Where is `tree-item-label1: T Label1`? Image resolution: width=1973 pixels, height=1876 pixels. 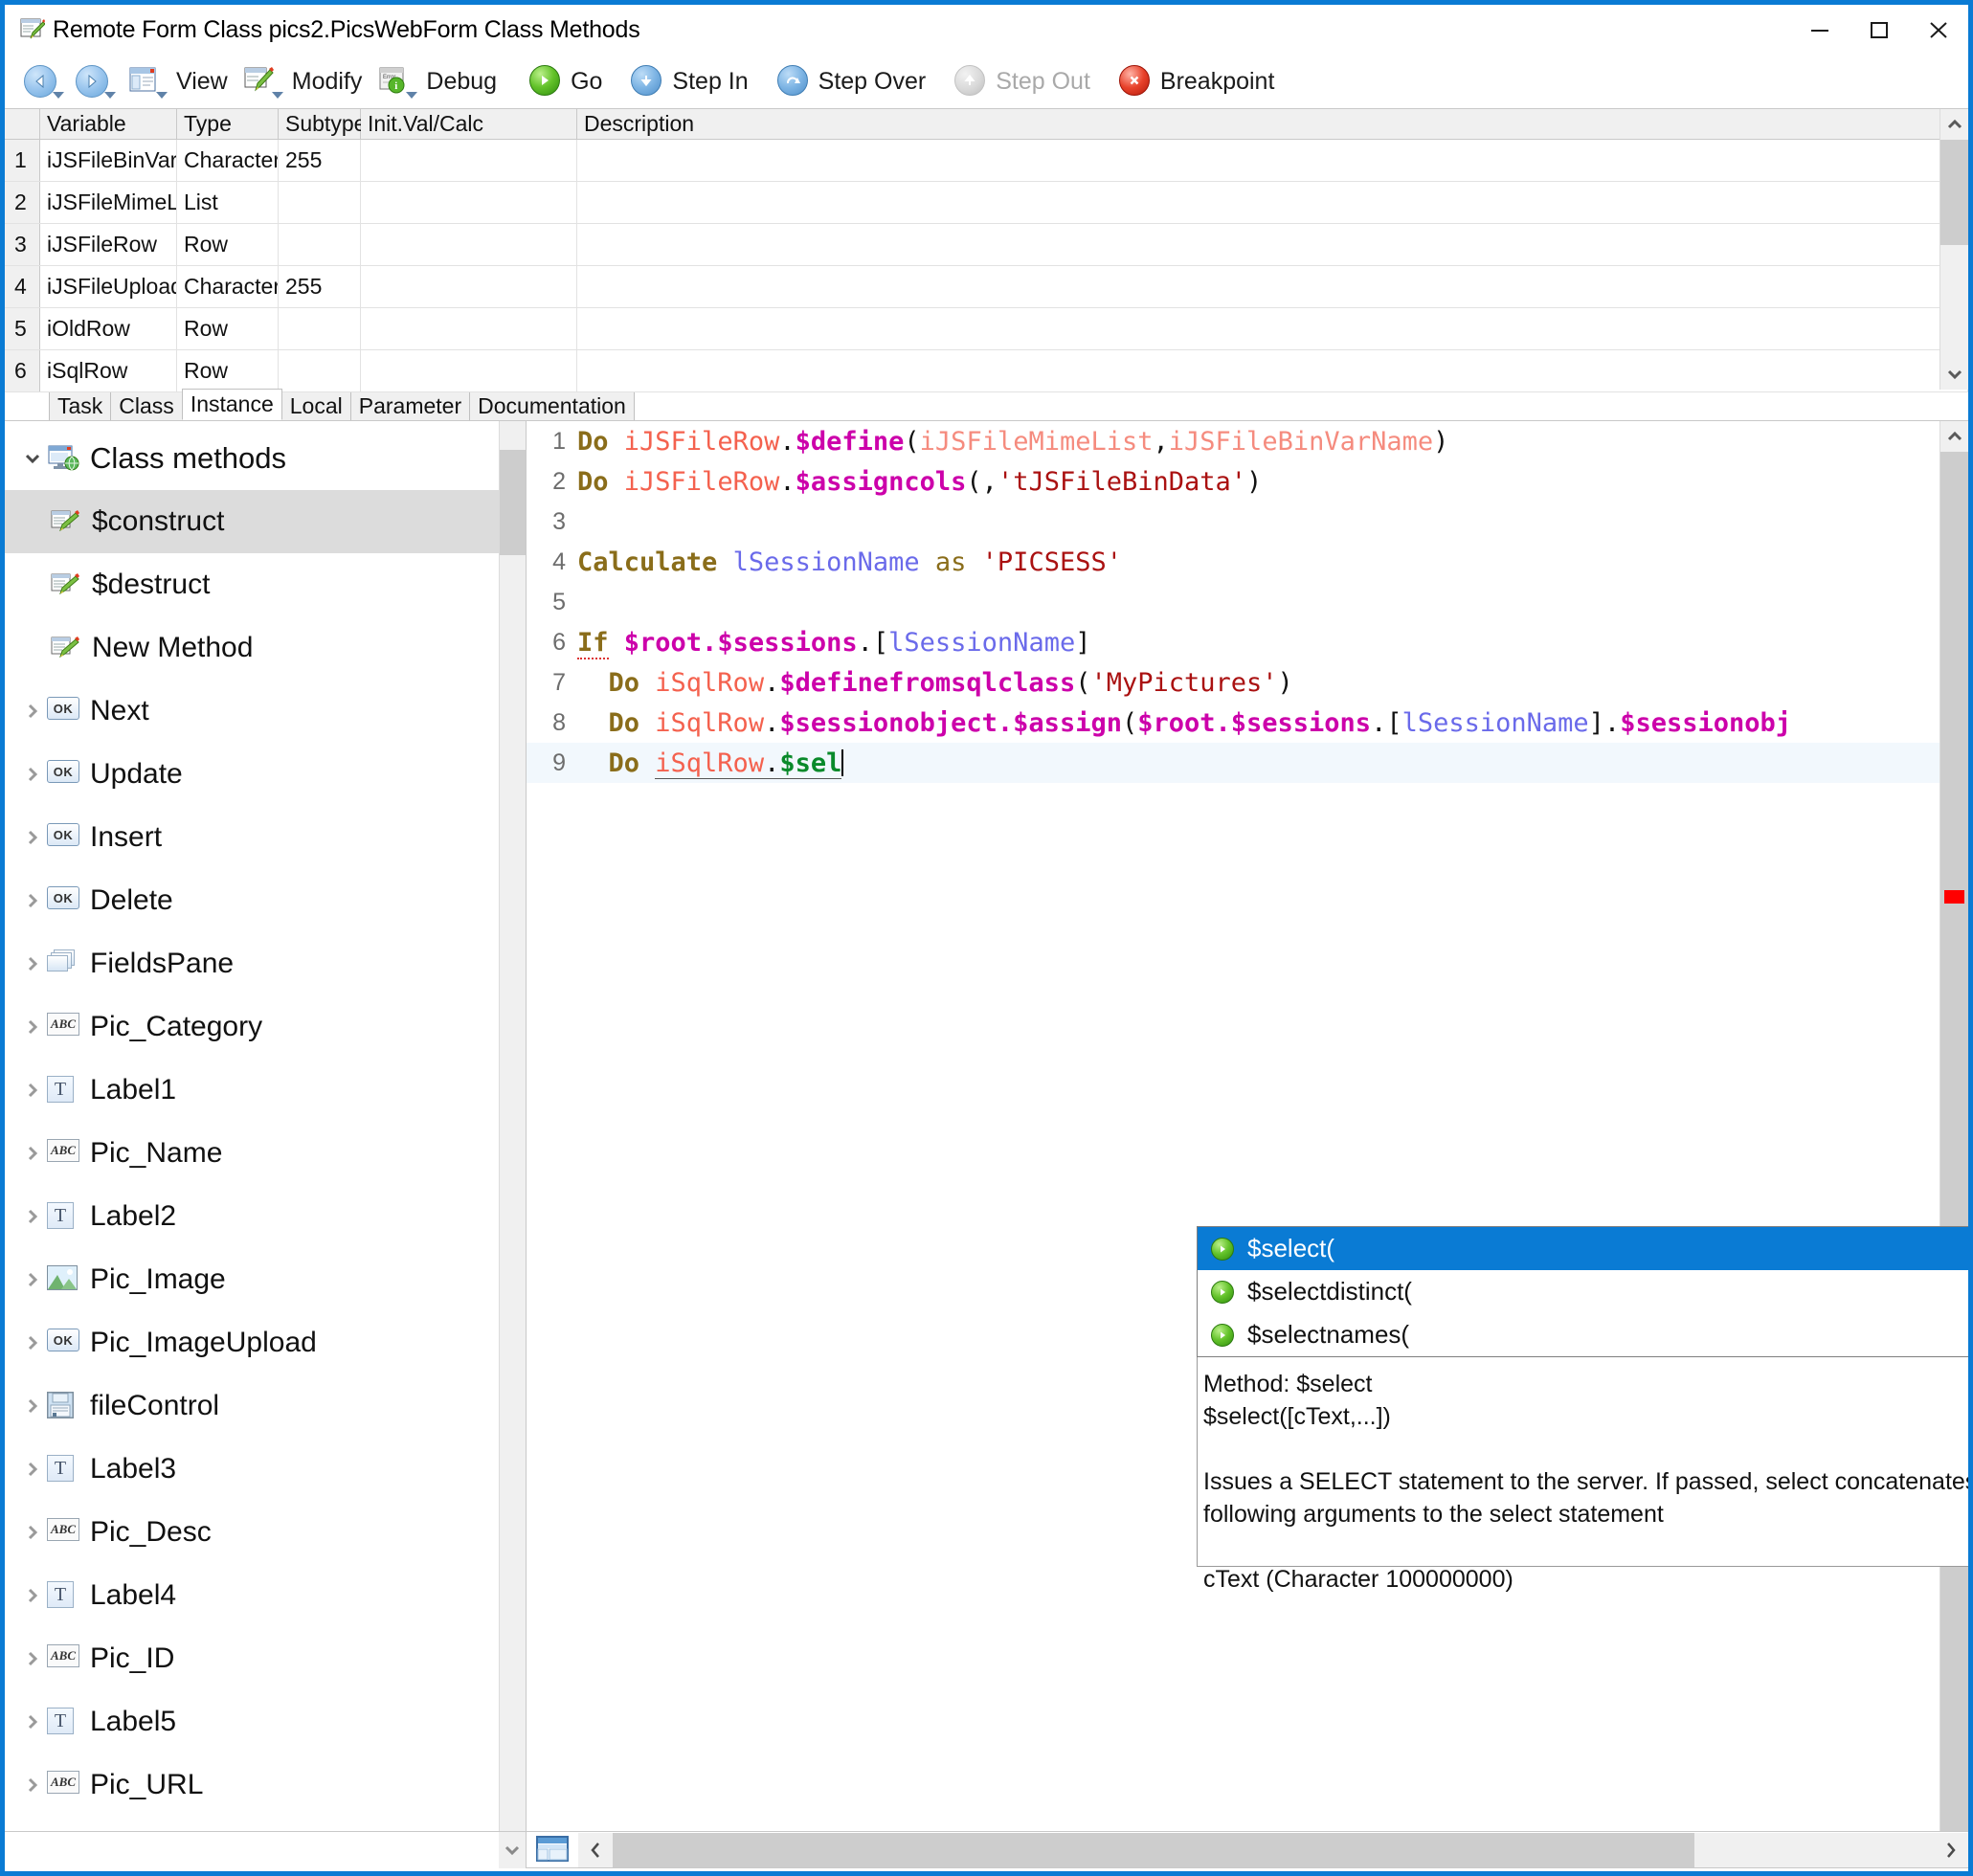 tree-item-label1: T Label1 is located at coordinates (265, 1090).